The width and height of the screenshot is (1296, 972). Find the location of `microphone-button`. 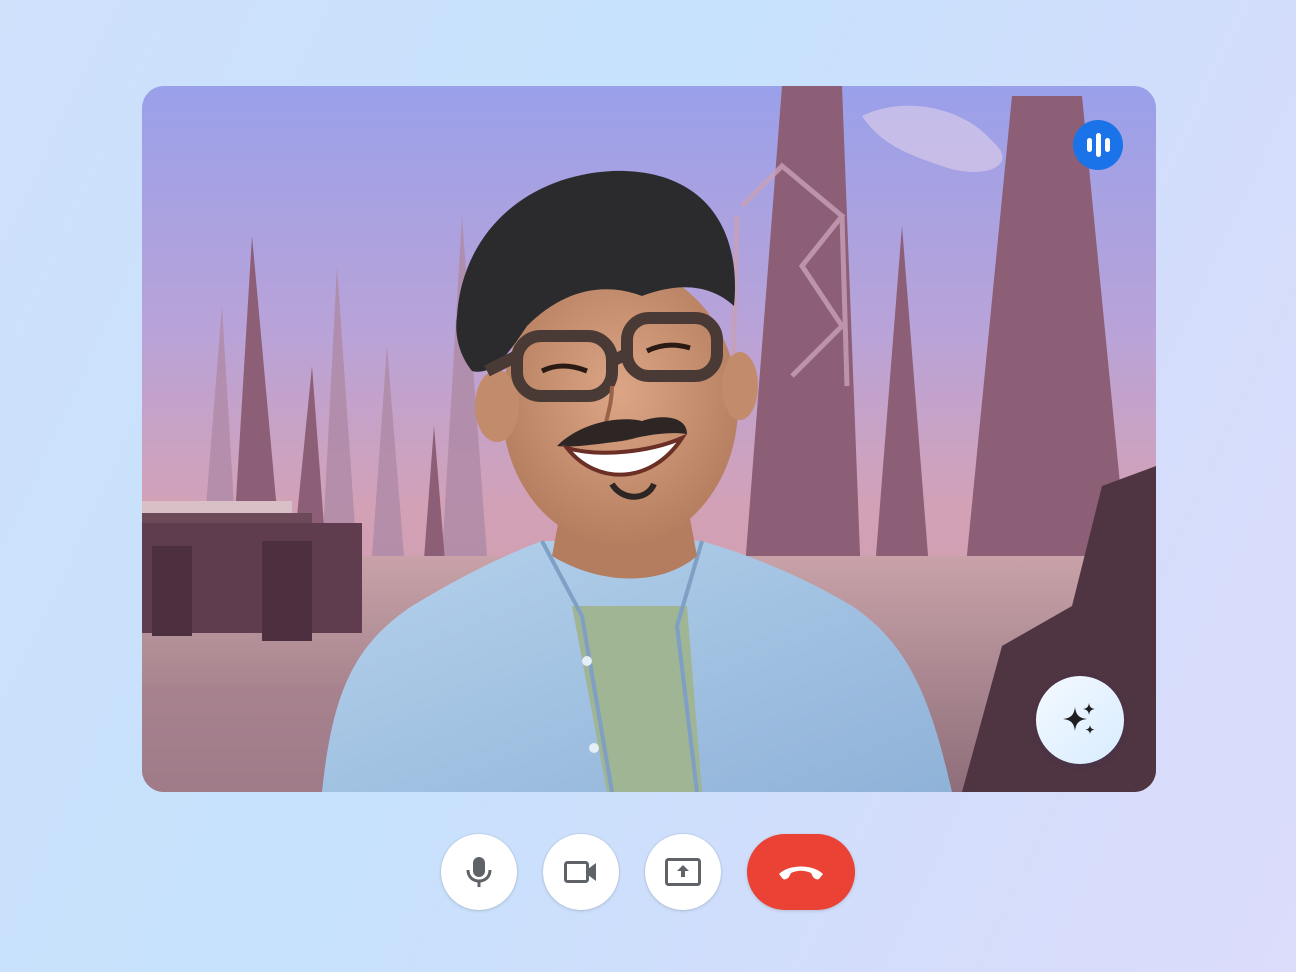

microphone-button is located at coordinates (479, 872).